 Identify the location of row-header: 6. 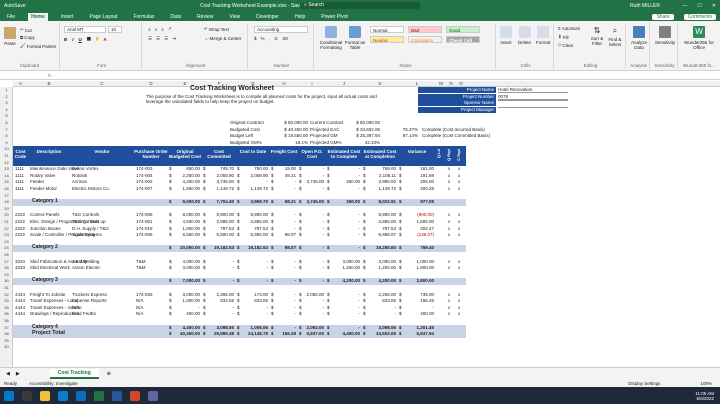
(6, 122).